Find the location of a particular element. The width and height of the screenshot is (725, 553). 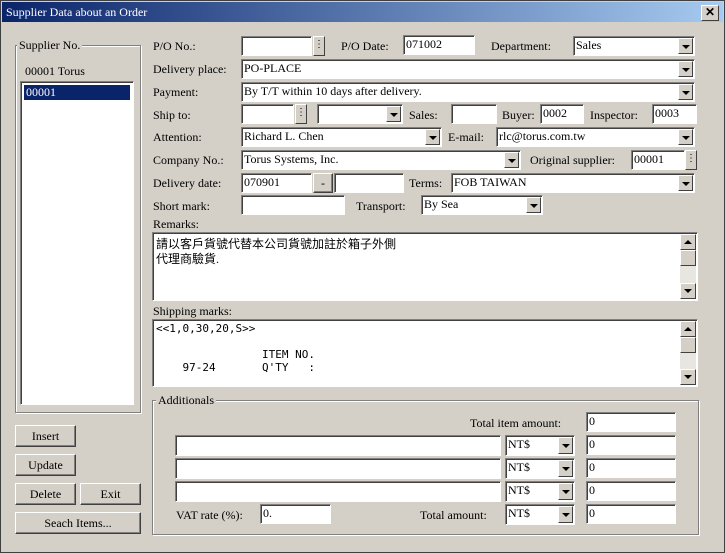

update-button: Update is located at coordinates (45, 465).